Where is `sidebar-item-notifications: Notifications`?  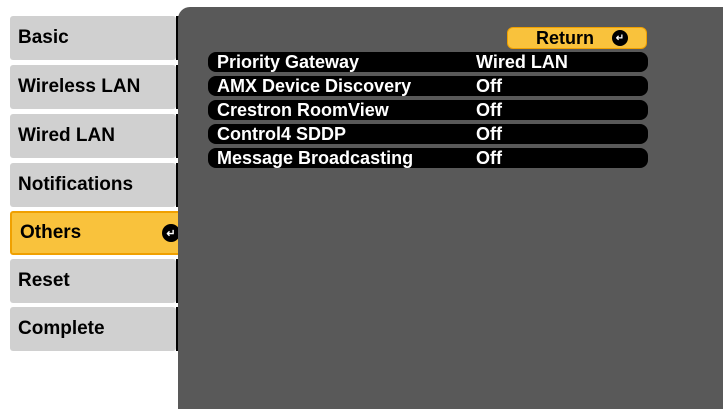
sidebar-item-notifications: Notifications is located at coordinates (106, 185).